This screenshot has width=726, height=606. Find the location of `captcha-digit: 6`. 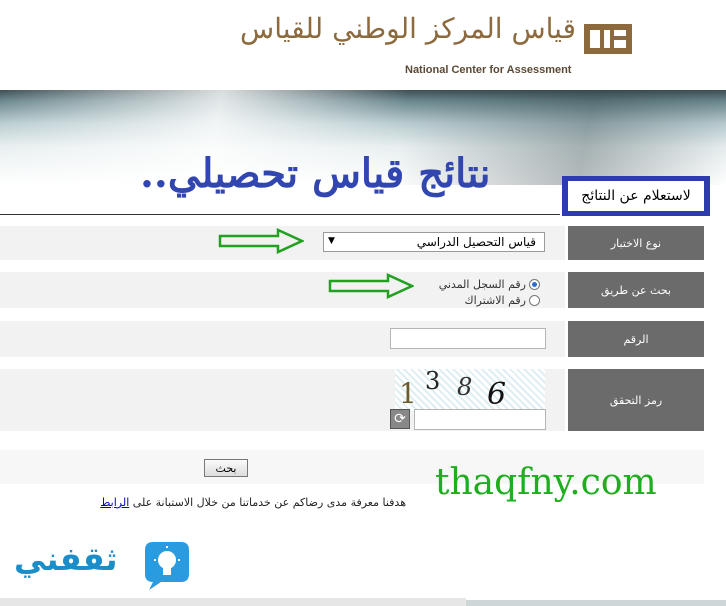

captcha-digit: 6 is located at coordinates (497, 394).